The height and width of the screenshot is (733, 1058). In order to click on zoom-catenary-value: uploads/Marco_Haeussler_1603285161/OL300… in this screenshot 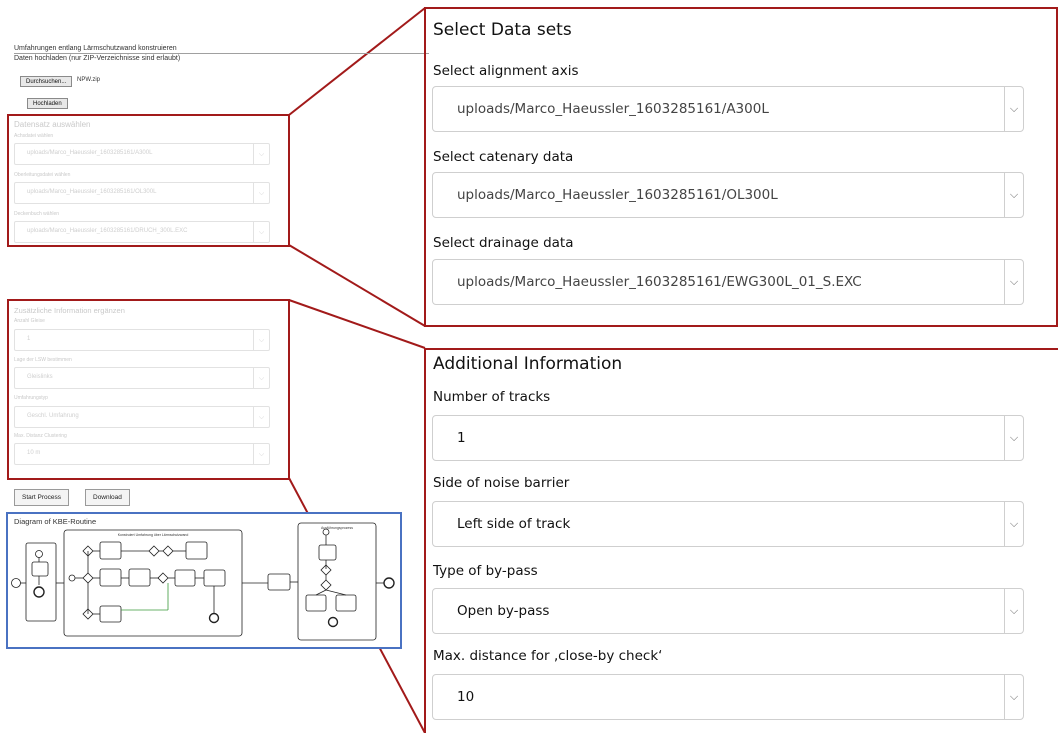, I will do `click(617, 195)`.